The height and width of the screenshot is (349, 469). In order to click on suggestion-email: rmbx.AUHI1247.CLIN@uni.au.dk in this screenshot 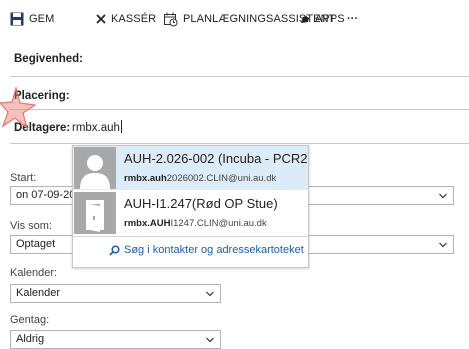, I will do `click(195, 223)`.